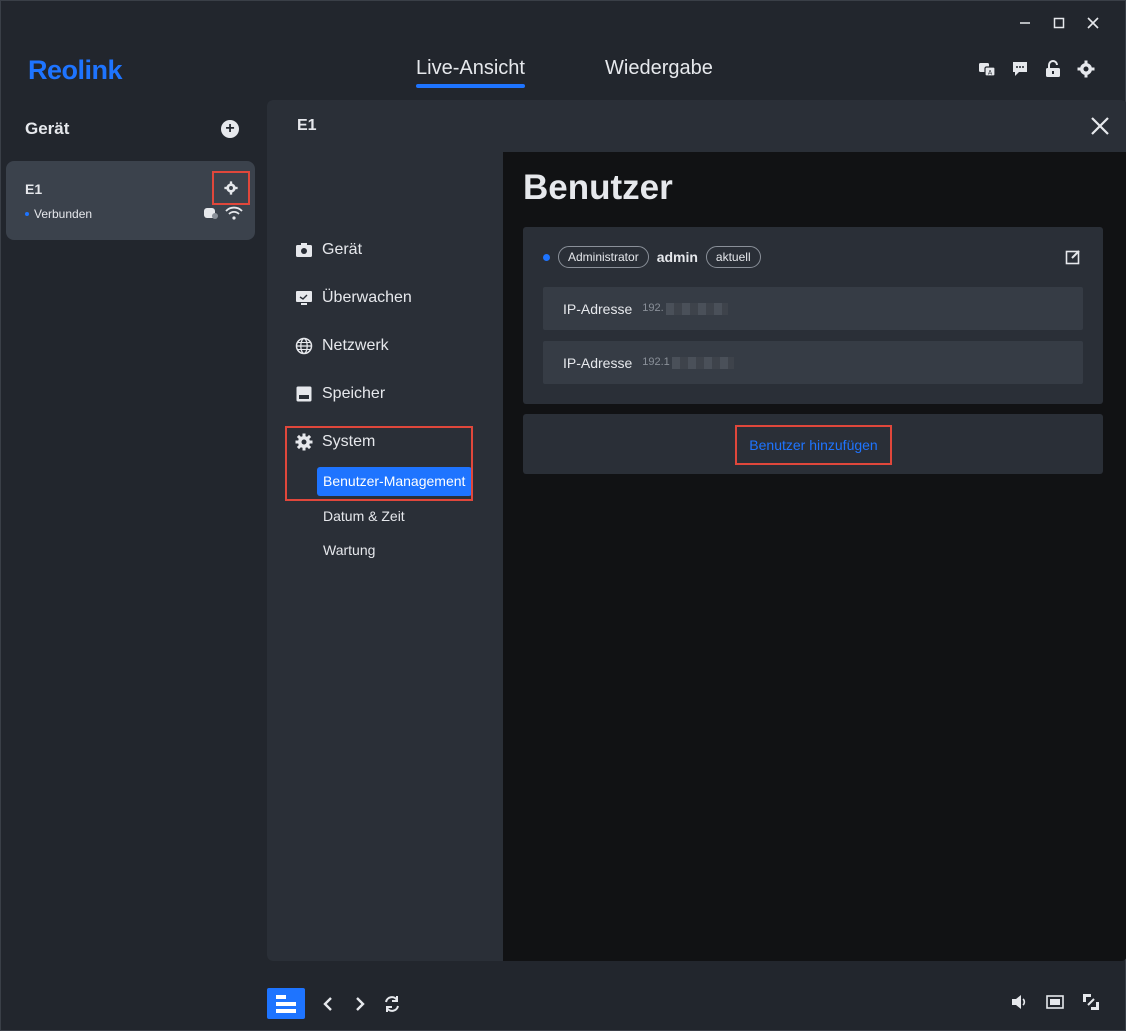 The height and width of the screenshot is (1031, 1126). What do you see at coordinates (470, 72) in the screenshot?
I see `tab-live-view: Live-Ansicht` at bounding box center [470, 72].